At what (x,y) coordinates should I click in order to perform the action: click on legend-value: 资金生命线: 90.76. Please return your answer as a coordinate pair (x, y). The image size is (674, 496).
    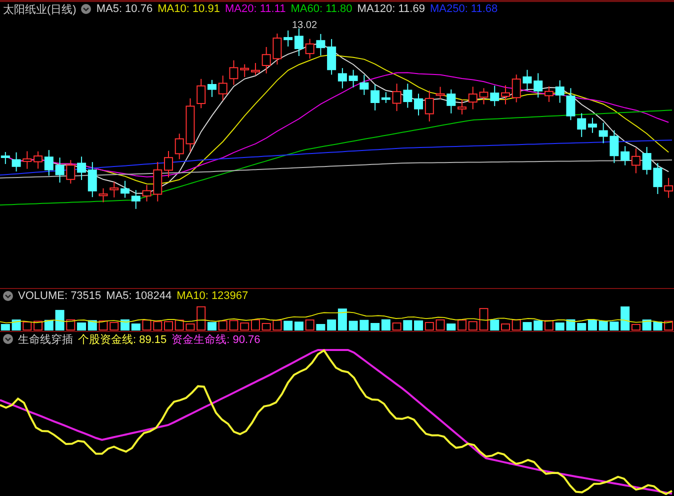
    Looking at the image, I should click on (216, 339).